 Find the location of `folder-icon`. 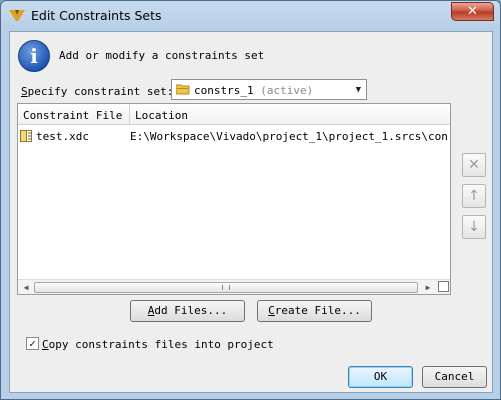

folder-icon is located at coordinates (183, 89).